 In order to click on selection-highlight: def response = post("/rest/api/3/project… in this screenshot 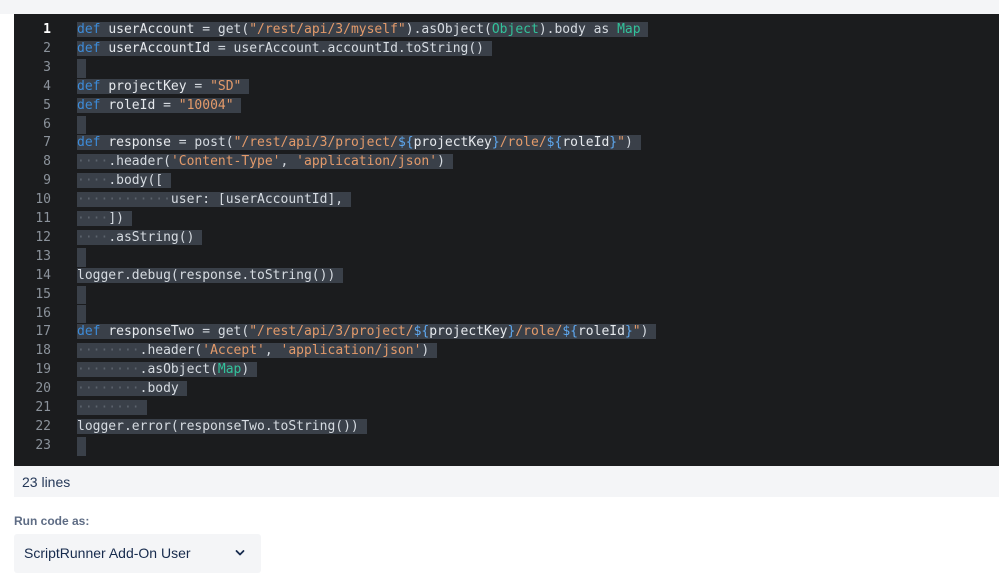, I will do `click(359, 143)`.